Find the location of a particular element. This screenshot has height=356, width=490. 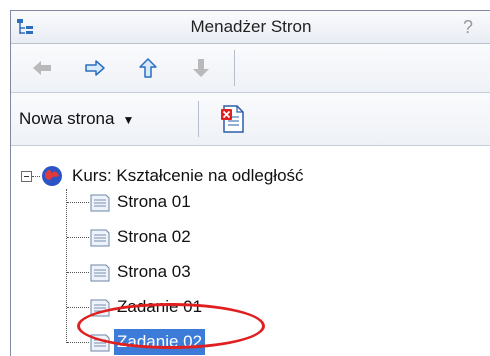

forward-arrow-icon is located at coordinates (95, 68).